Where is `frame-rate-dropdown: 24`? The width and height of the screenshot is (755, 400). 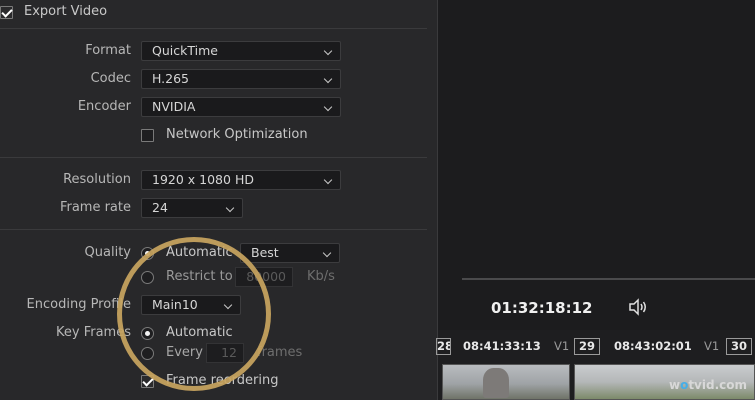
frame-rate-dropdown: 24 is located at coordinates (192, 208).